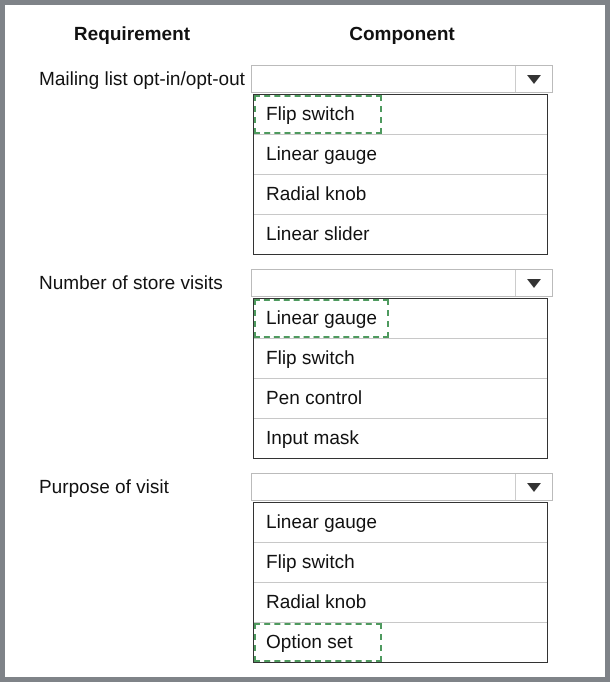 The width and height of the screenshot is (610, 682). Describe the element at coordinates (318, 234) in the screenshot. I see `option-item: Linear slider` at that location.